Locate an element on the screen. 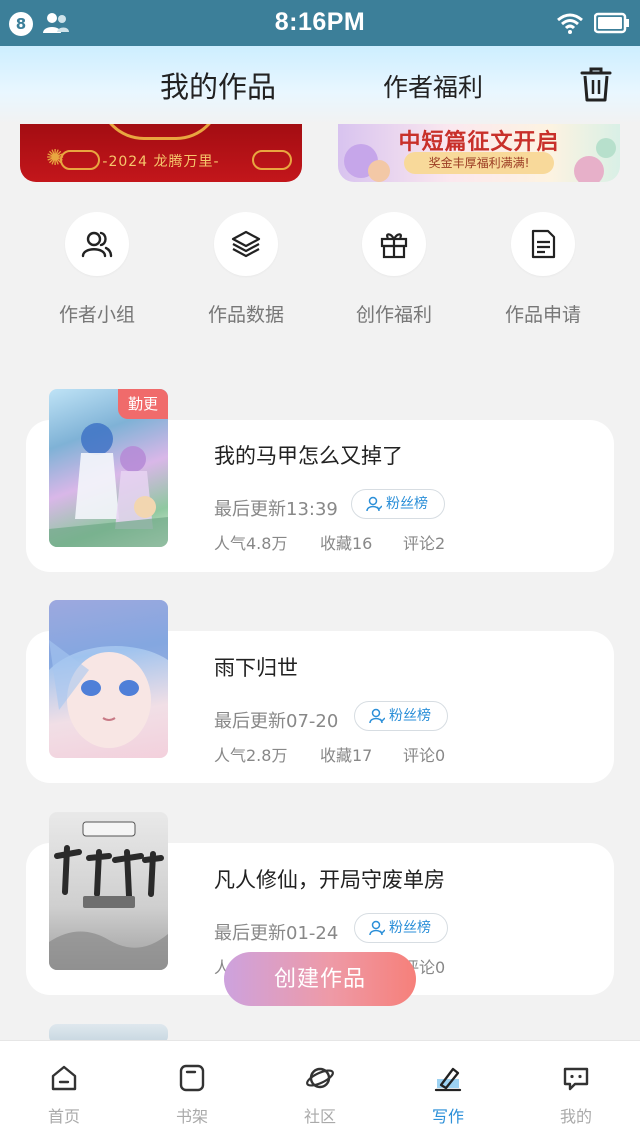 The height and width of the screenshot is (1138, 640). frequent-update-badge: 勤更 is located at coordinates (143, 404).